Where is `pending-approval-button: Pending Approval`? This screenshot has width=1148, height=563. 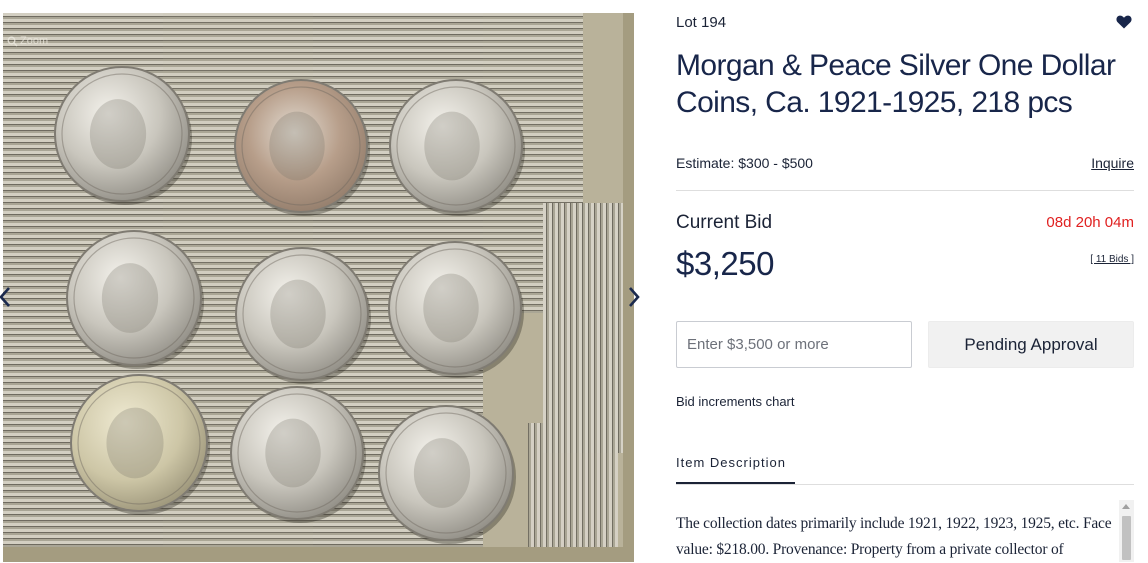
pending-approval-button: Pending Approval is located at coordinates (1031, 344).